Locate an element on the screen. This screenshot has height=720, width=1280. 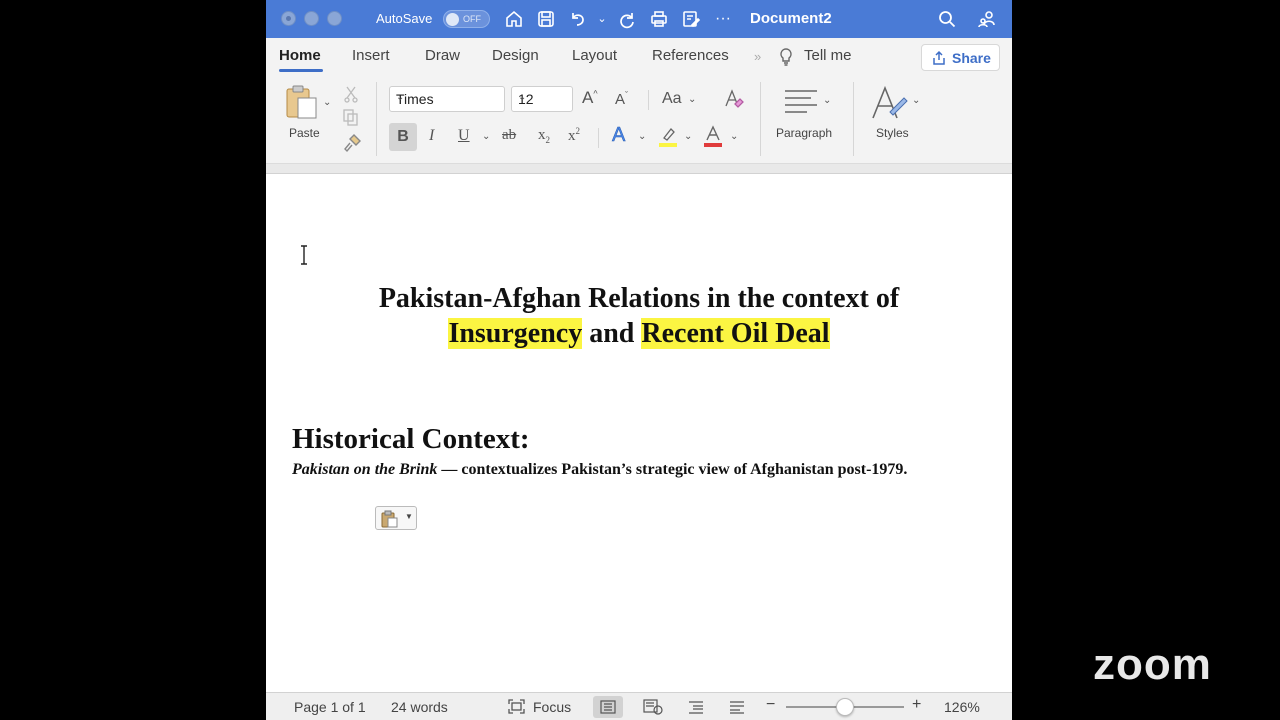
change-case-chevron-down-icon: ⌄ is located at coordinates (692, 99).